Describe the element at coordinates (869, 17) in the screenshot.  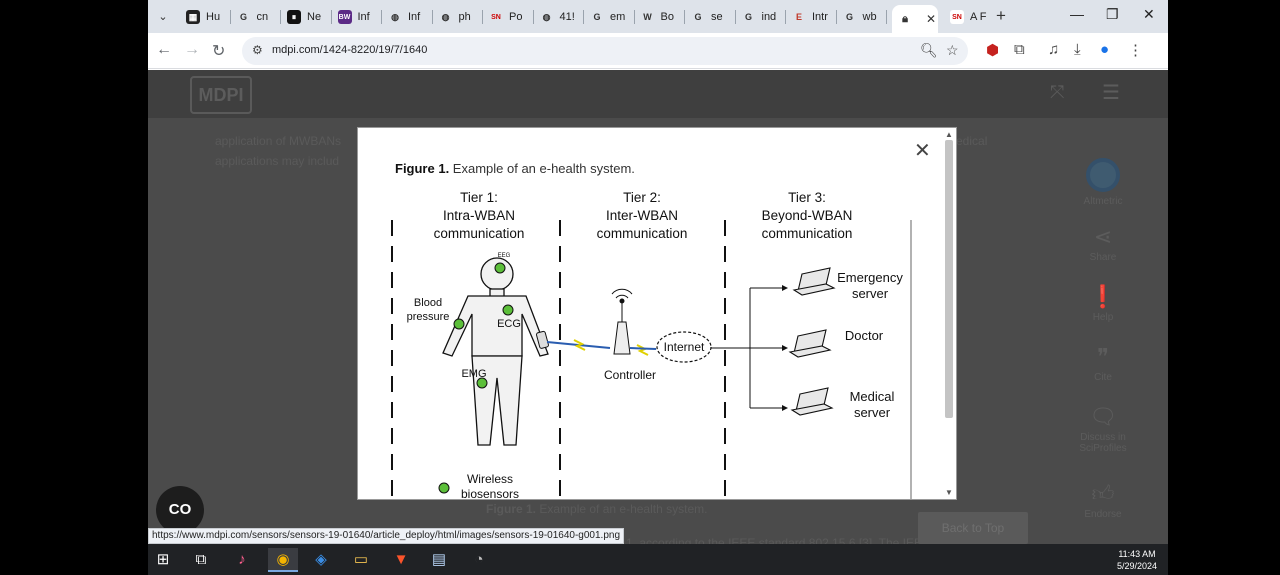
I see `tab-label: wb` at that location.